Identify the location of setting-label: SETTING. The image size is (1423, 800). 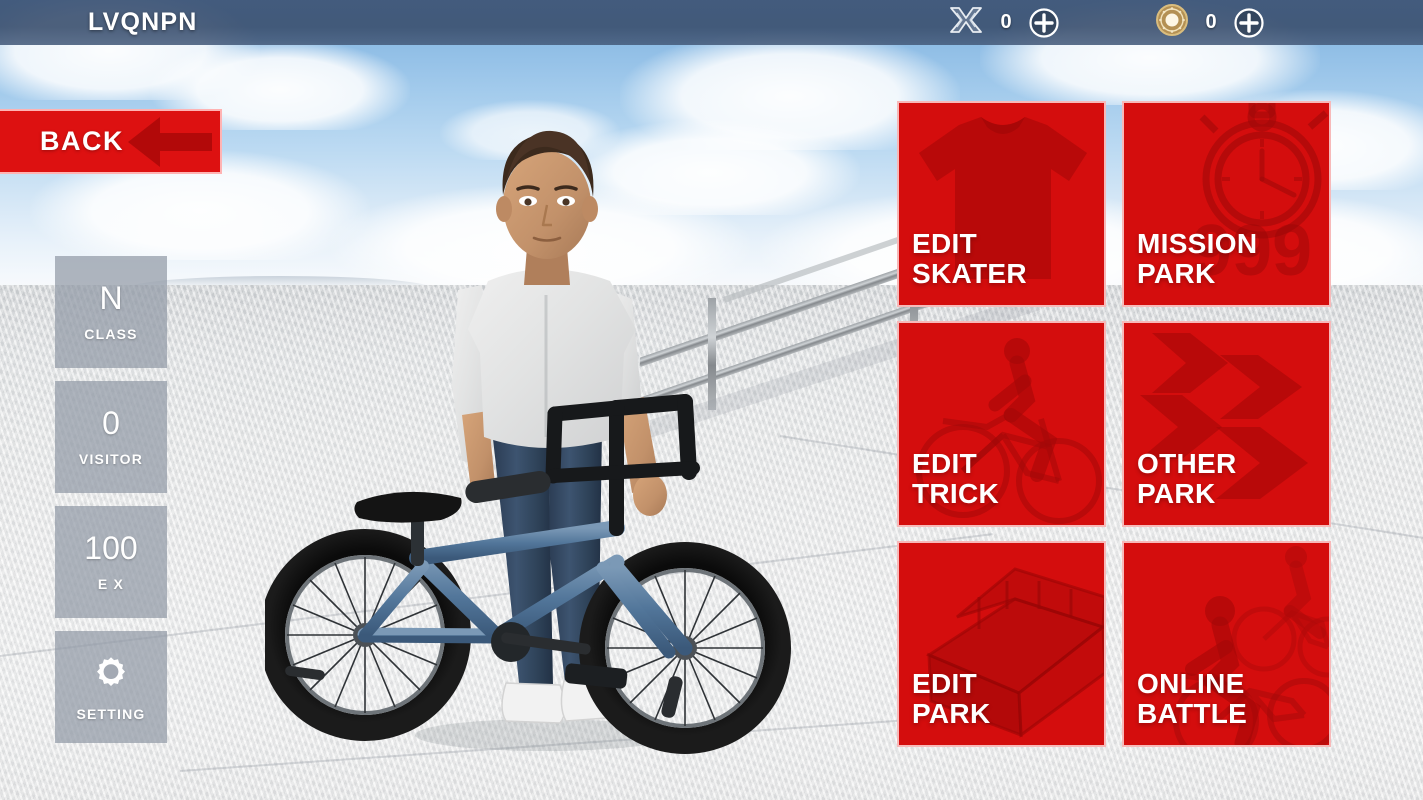
(111, 713).